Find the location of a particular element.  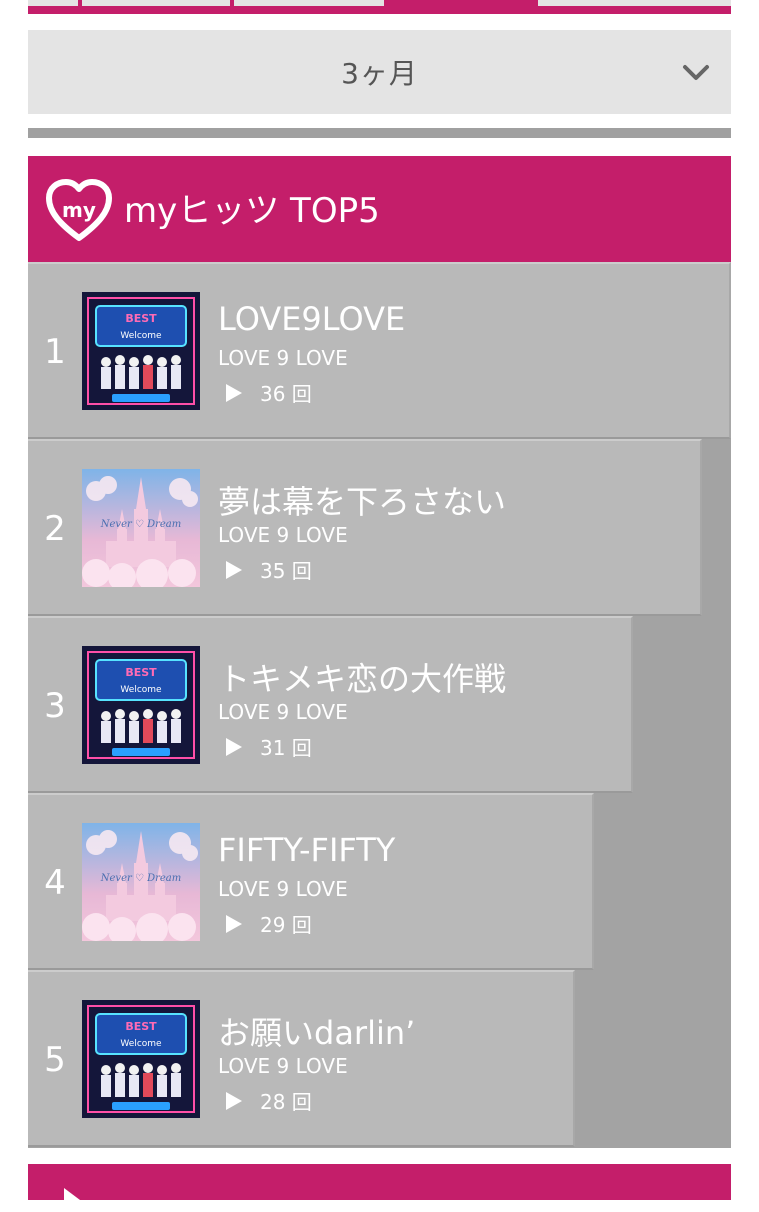

song-title: トキメキ恋の大作戦 is located at coordinates (362, 679).